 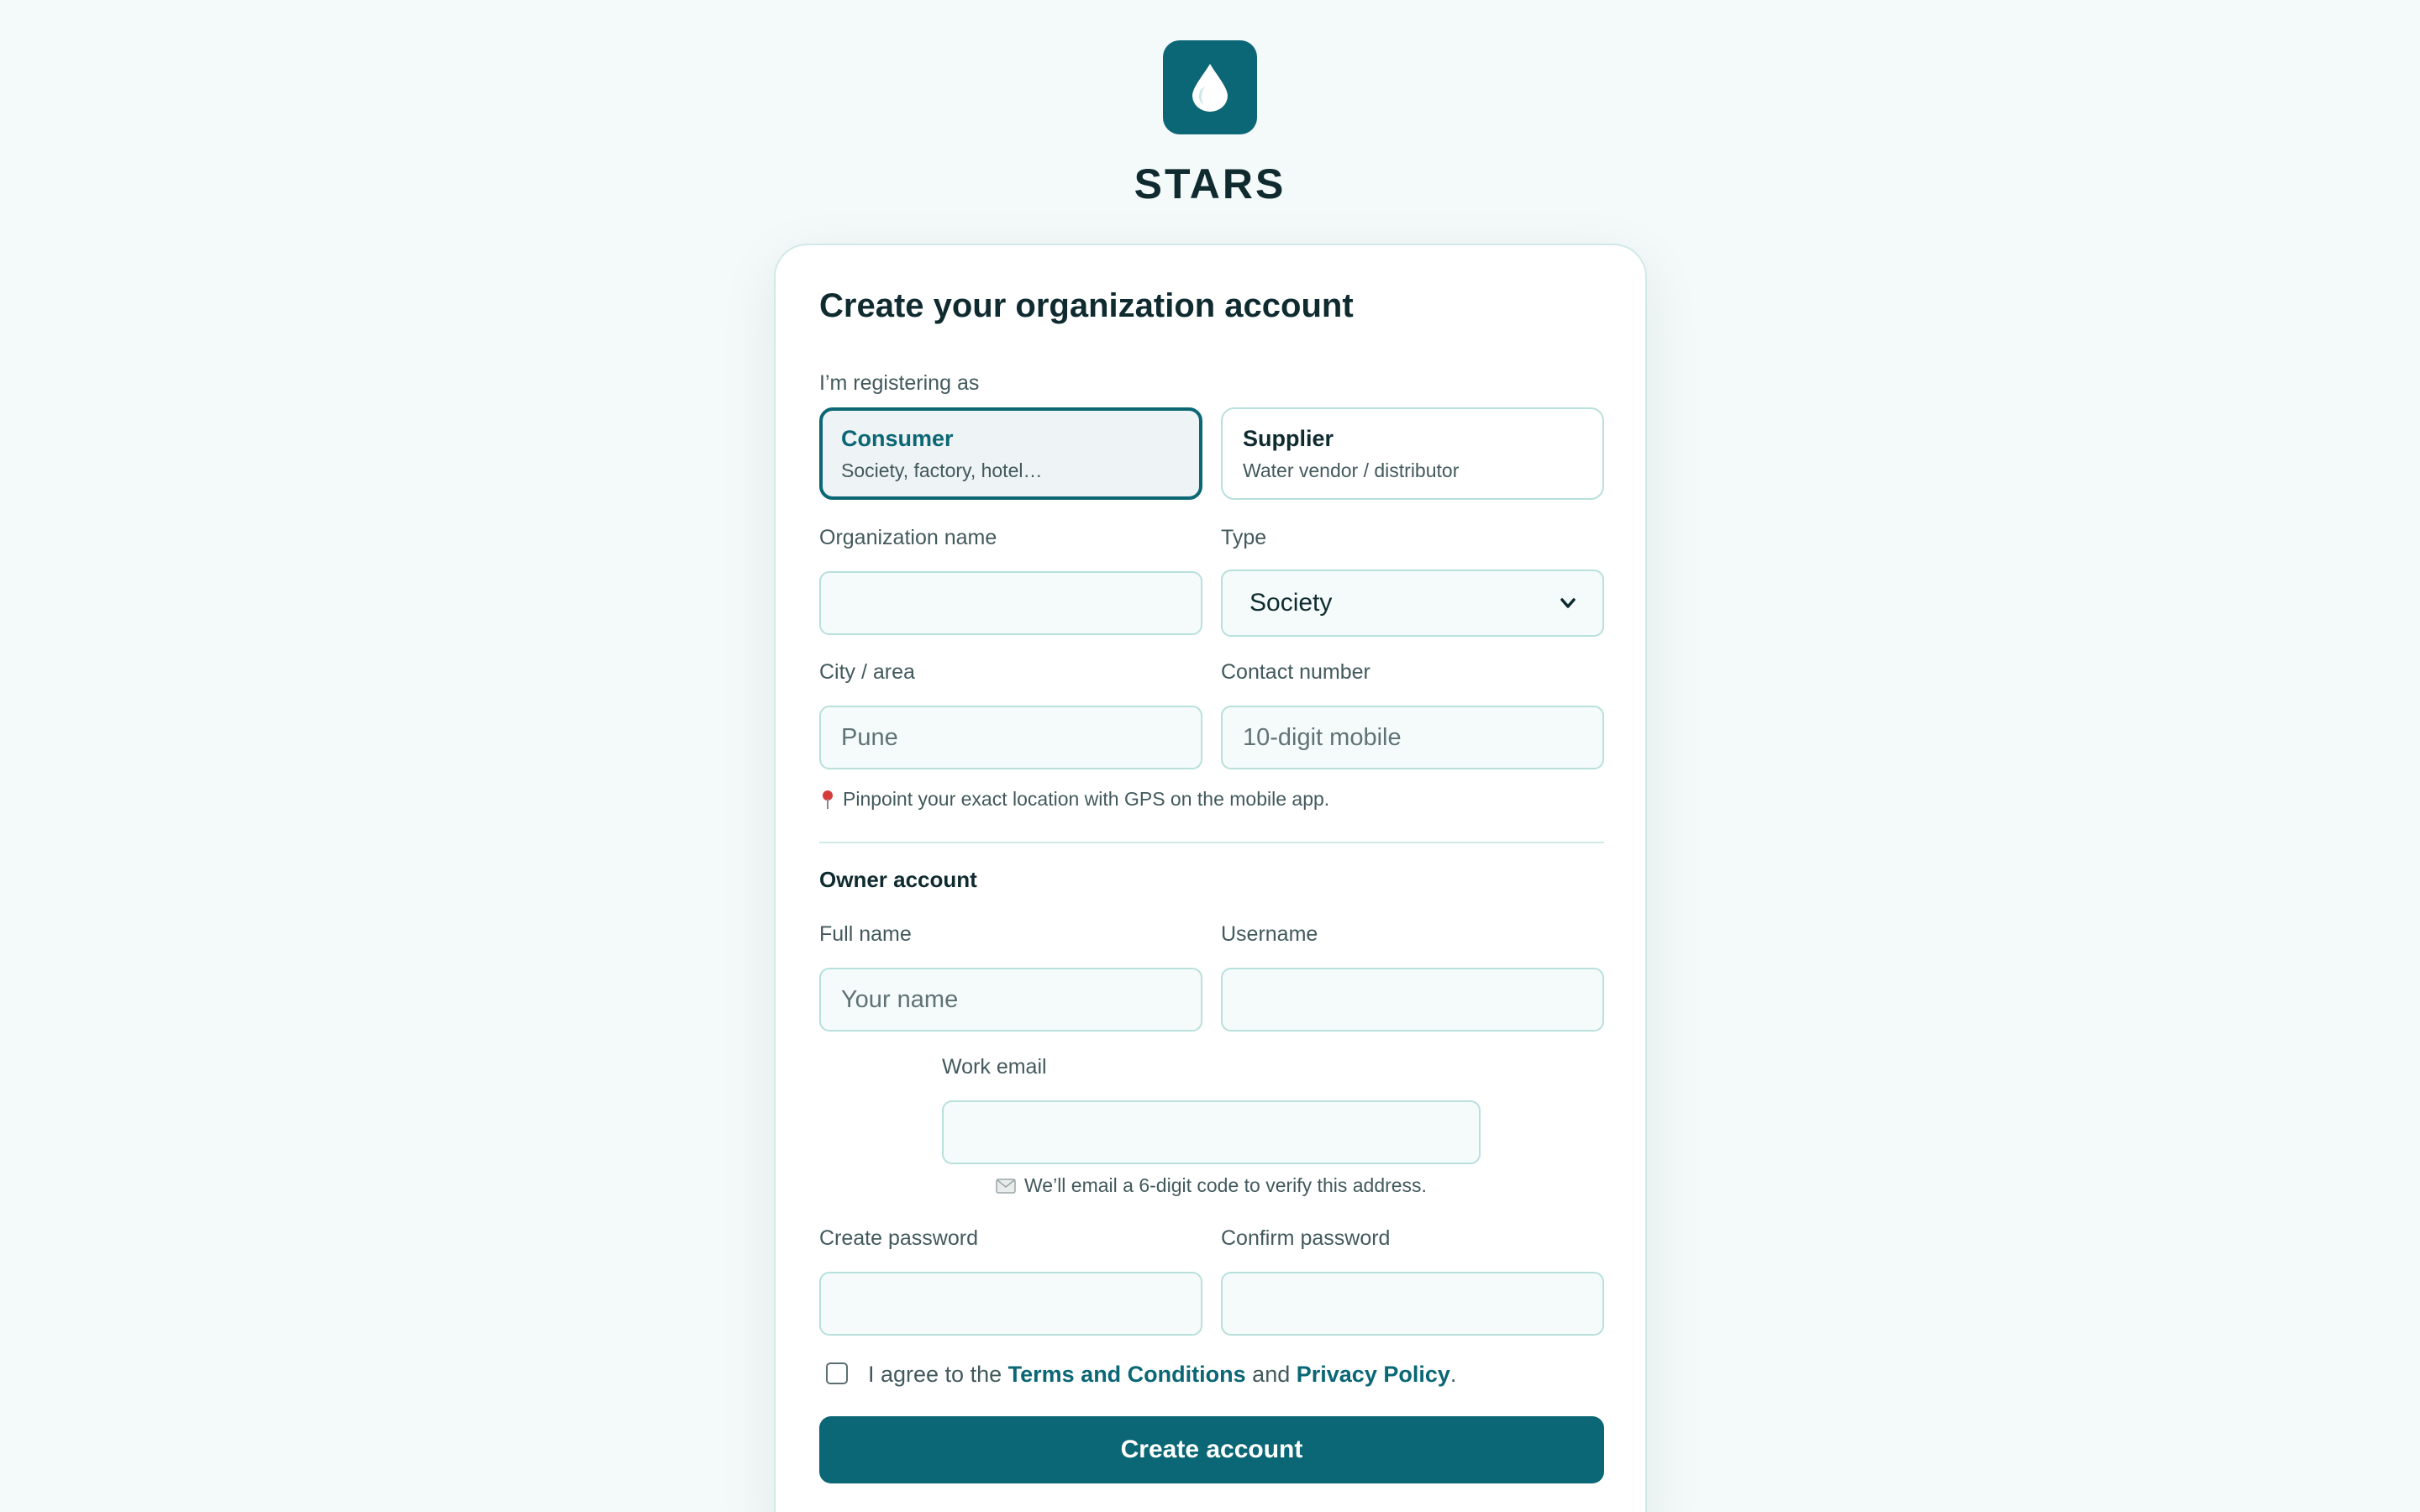 I want to click on username-label: Username, so click(x=1269, y=934).